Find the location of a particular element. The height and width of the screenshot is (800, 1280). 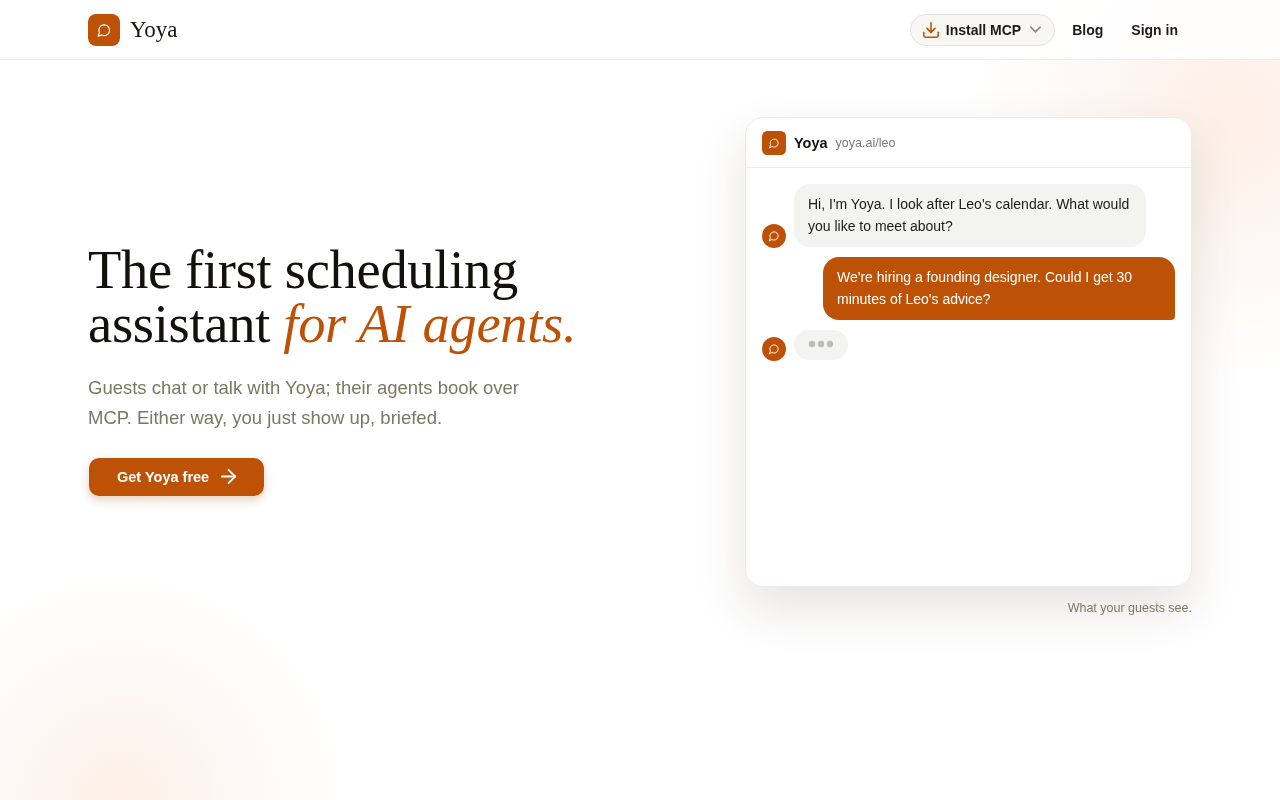

chat-url: yoya.ai/leo is located at coordinates (865, 142).